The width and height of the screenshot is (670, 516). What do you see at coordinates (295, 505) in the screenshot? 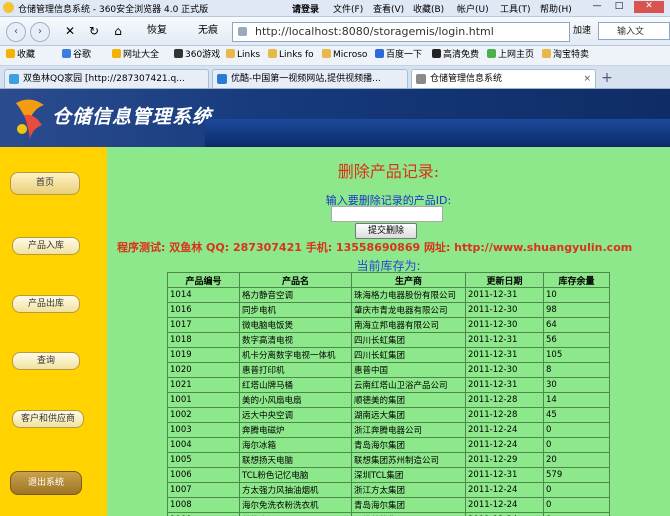
I see `table-cell: 海尔免洗衣粉洗衣机` at bounding box center [295, 505].